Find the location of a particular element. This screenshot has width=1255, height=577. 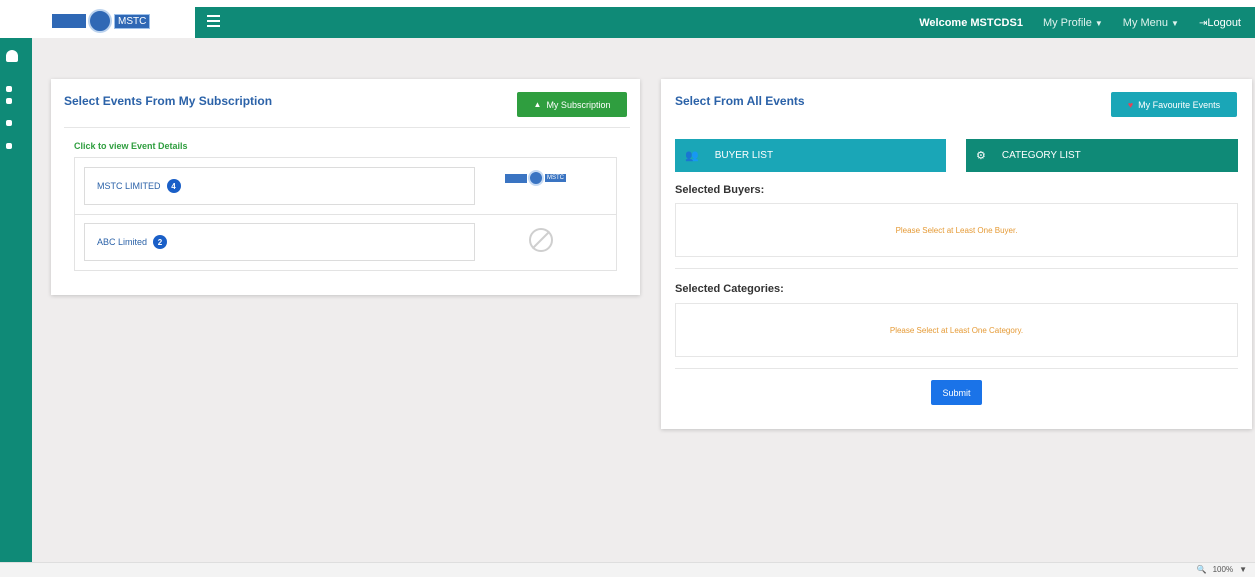

table-row: ABC Limited 2 is located at coordinates (345, 243).